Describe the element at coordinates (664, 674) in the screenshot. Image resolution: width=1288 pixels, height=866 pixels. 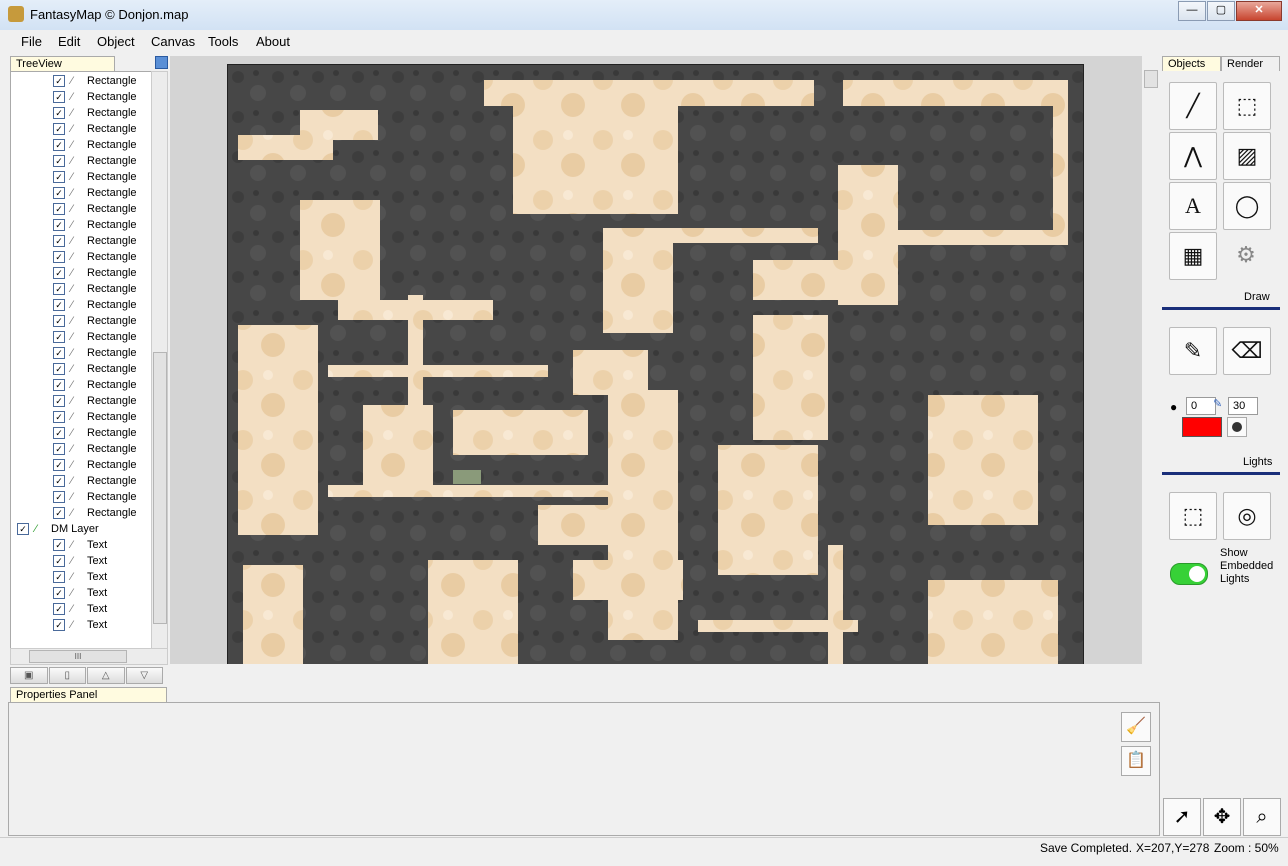
I see `canvas-horizontal-scrollbar` at that location.